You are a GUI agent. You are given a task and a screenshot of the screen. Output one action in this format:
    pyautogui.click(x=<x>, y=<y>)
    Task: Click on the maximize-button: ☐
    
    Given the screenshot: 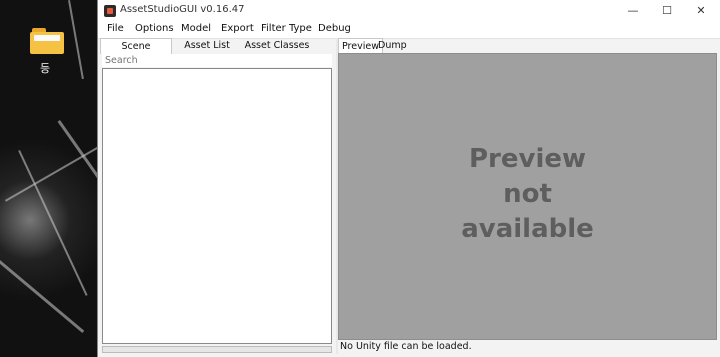 What is the action you would take?
    pyautogui.click(x=667, y=11)
    